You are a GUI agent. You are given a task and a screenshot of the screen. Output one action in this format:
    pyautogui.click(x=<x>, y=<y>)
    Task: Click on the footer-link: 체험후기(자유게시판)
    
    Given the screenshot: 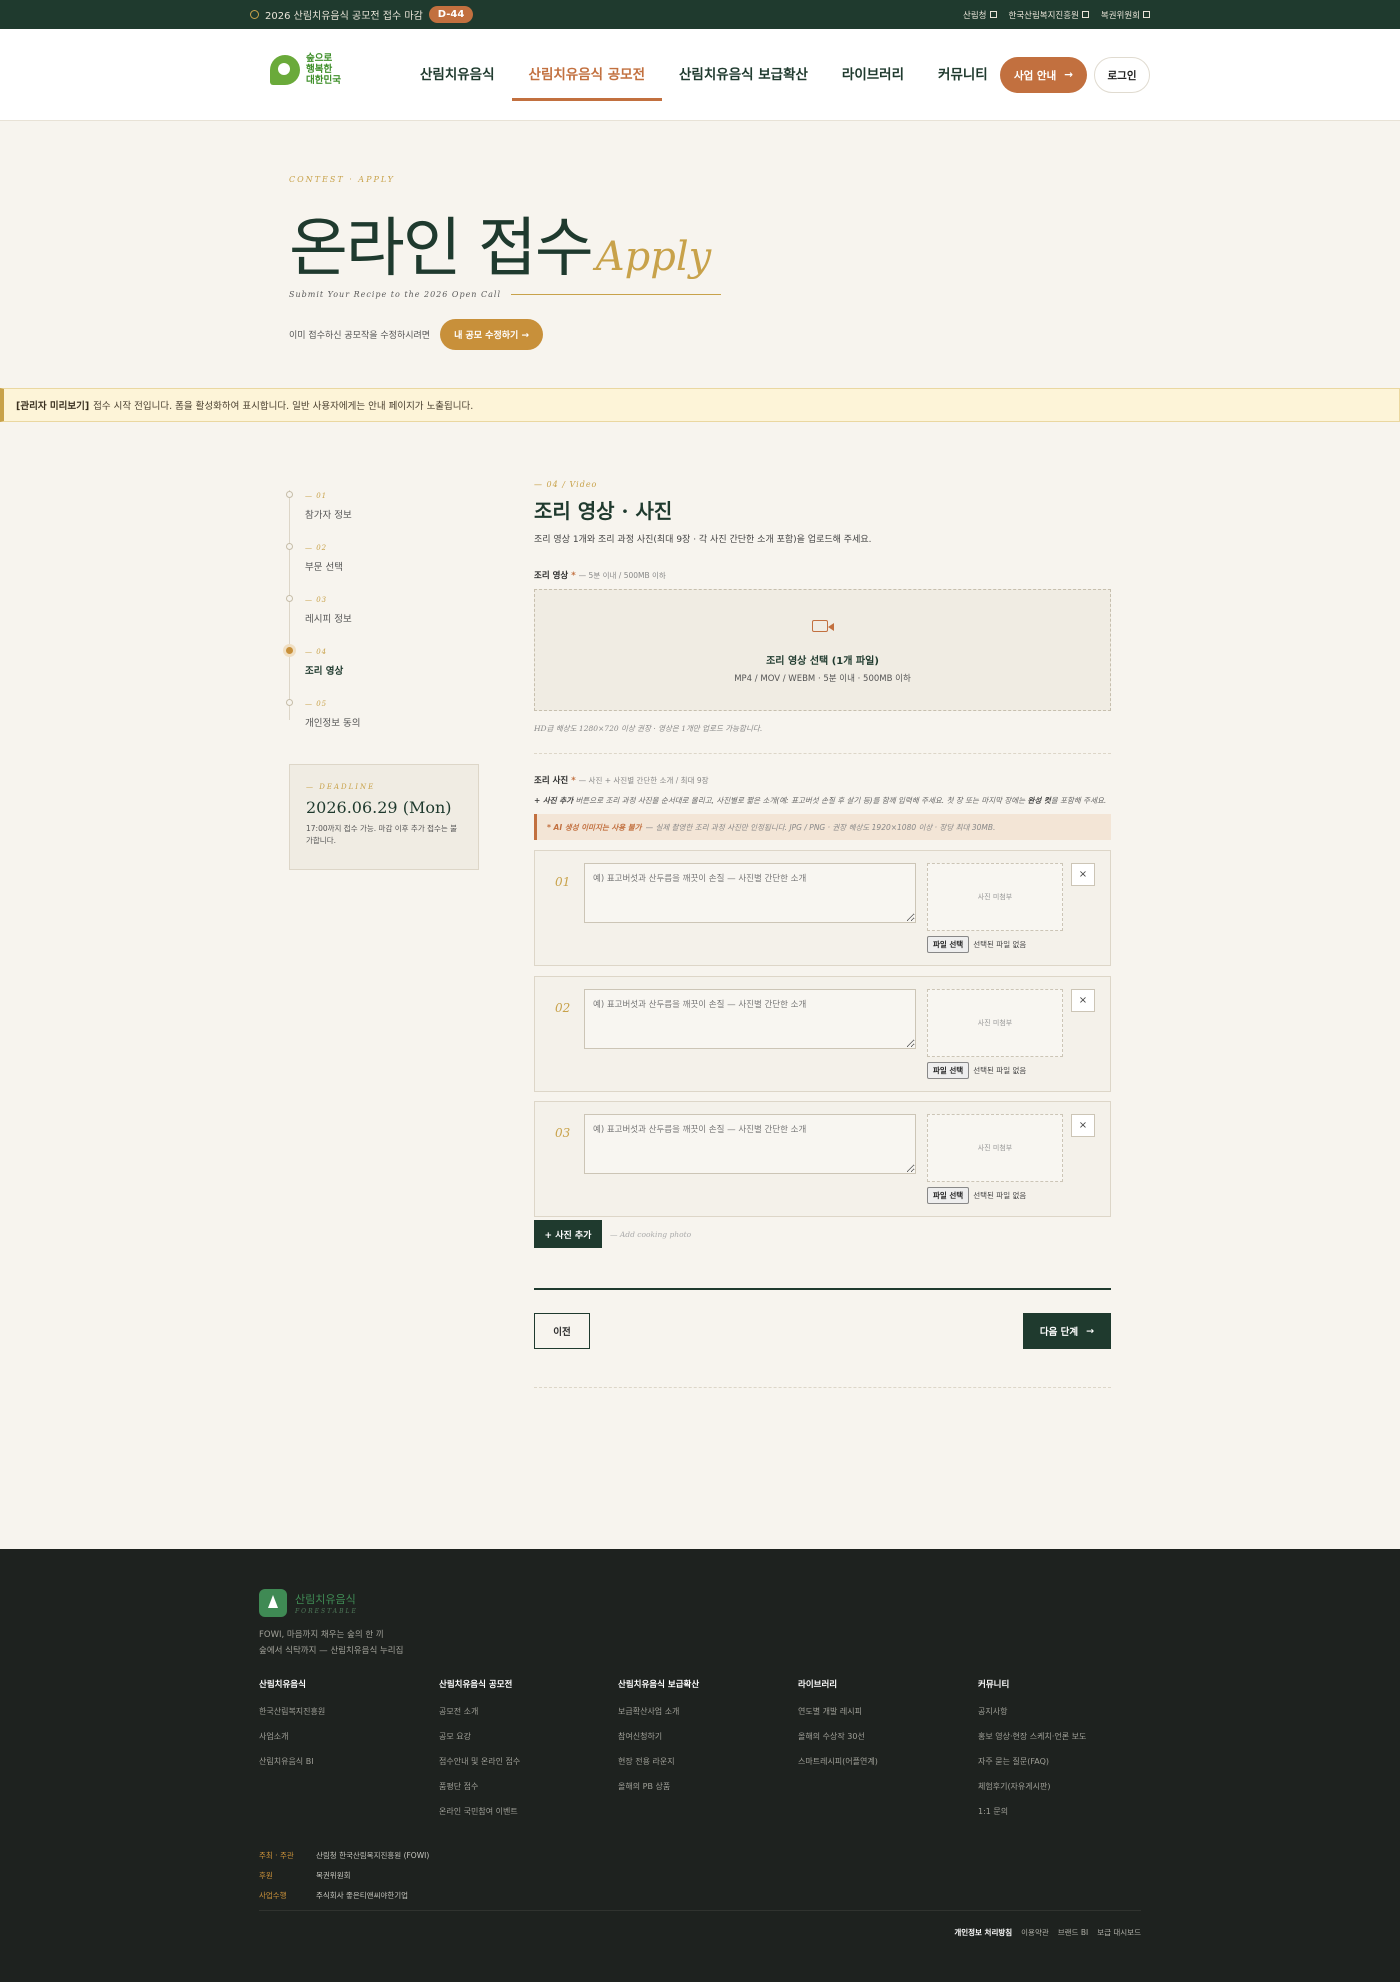 What is the action you would take?
    pyautogui.click(x=1063, y=1786)
    